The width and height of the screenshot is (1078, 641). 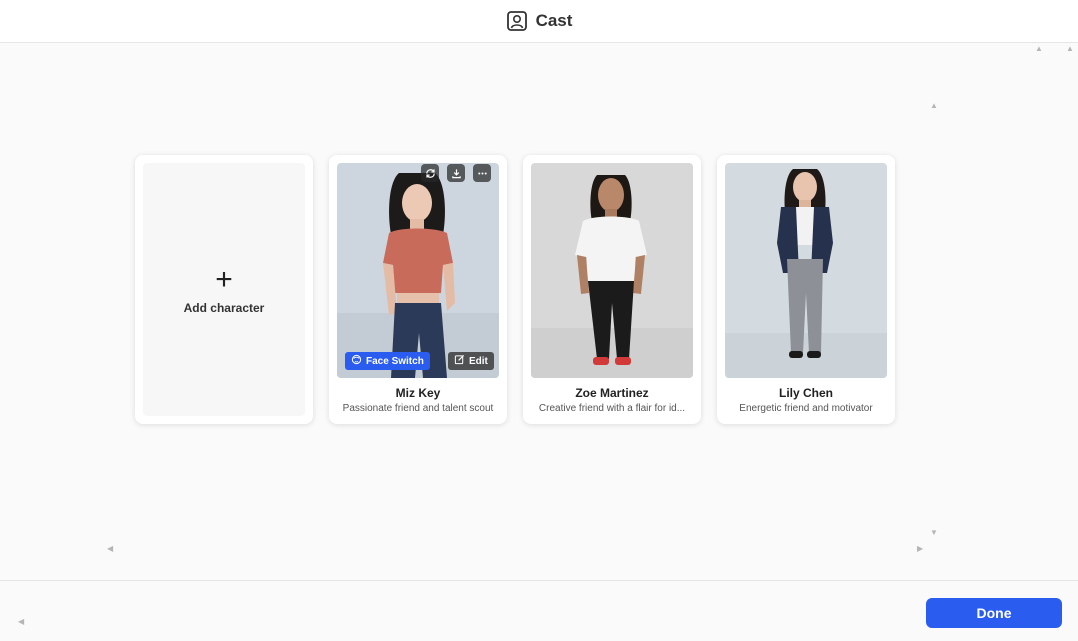 What do you see at coordinates (482, 173) in the screenshot?
I see `more-options-icon` at bounding box center [482, 173].